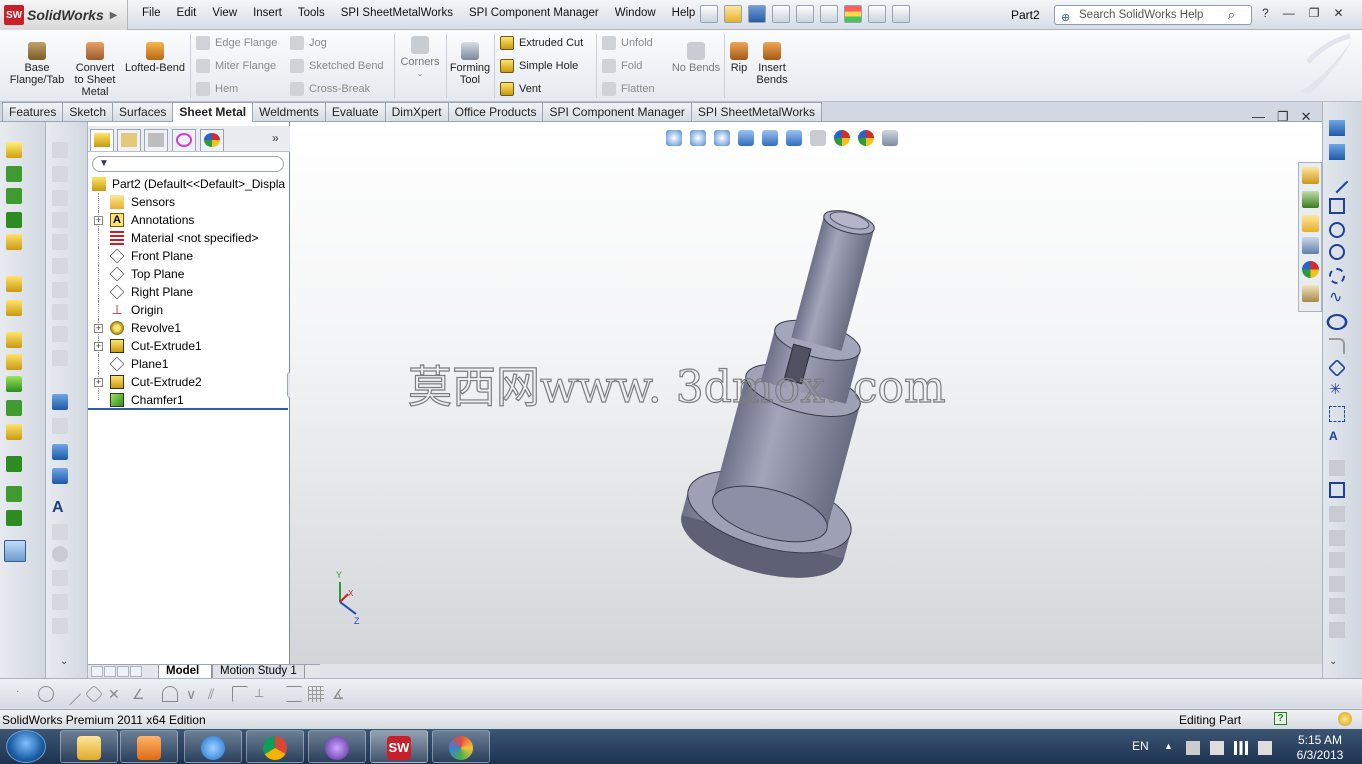 This screenshot has height=764, width=1362. Describe the element at coordinates (520, 89) in the screenshot. I see `vent-button: Vent` at that location.